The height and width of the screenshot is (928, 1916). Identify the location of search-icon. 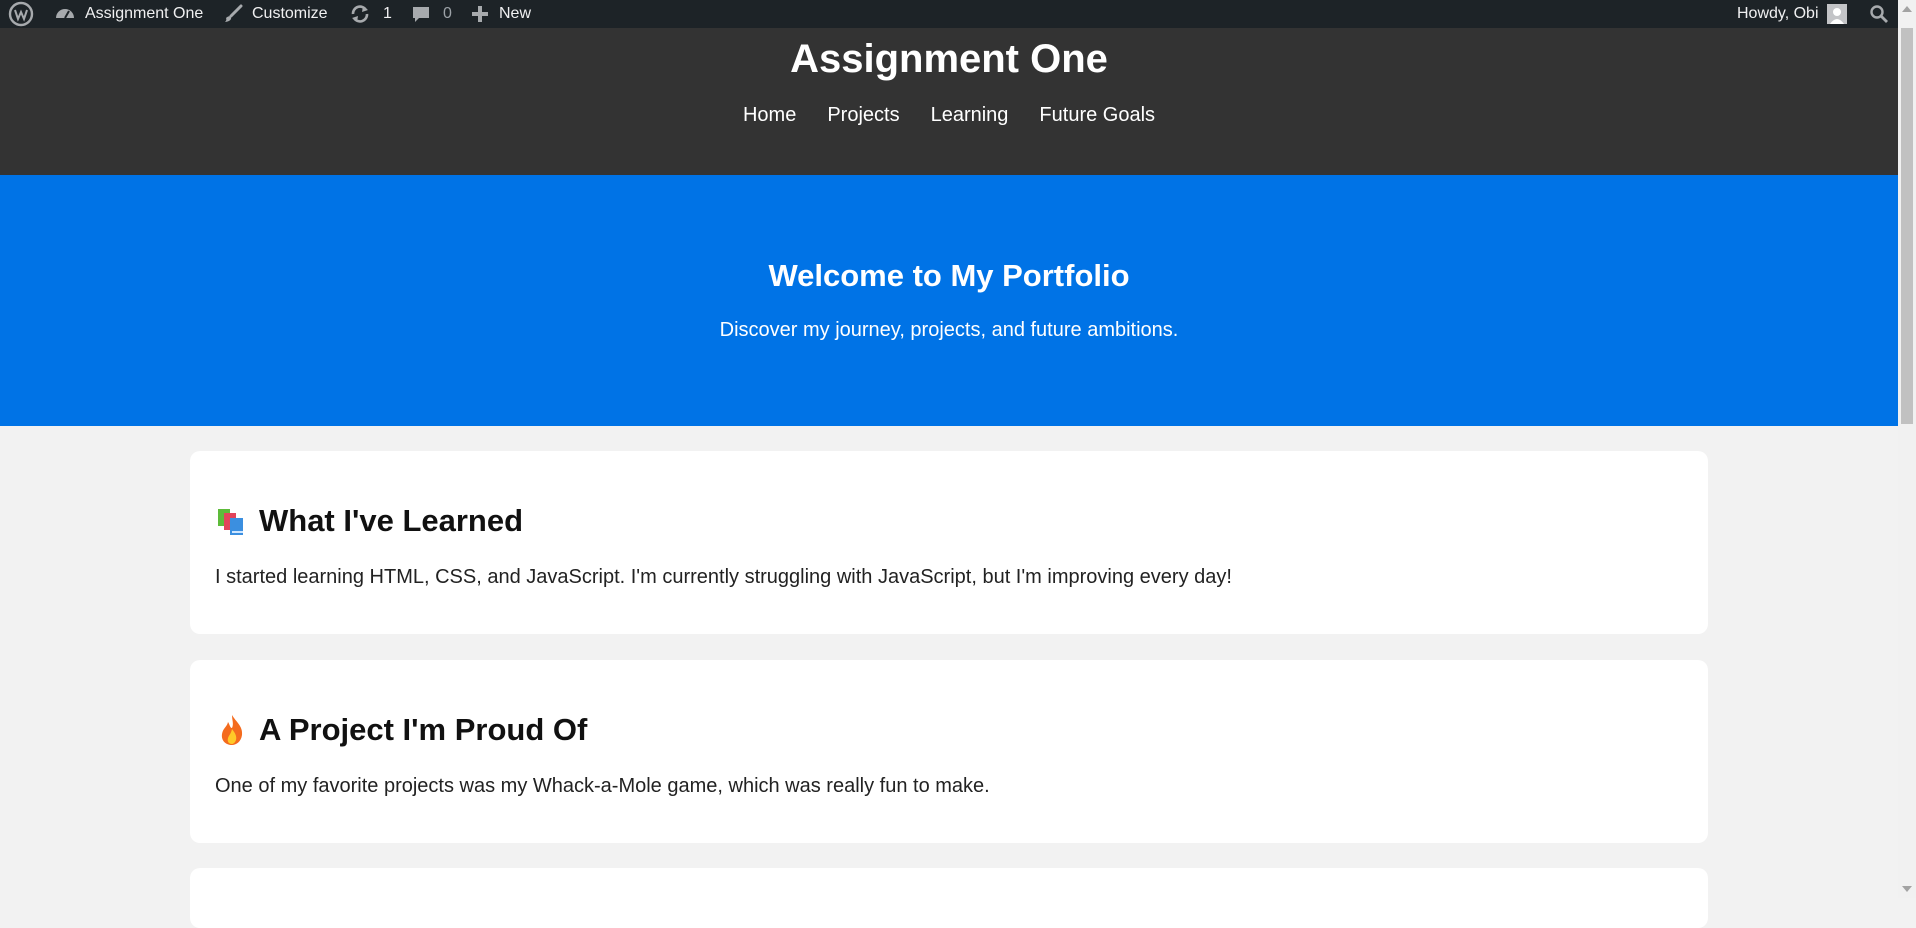
(1879, 14).